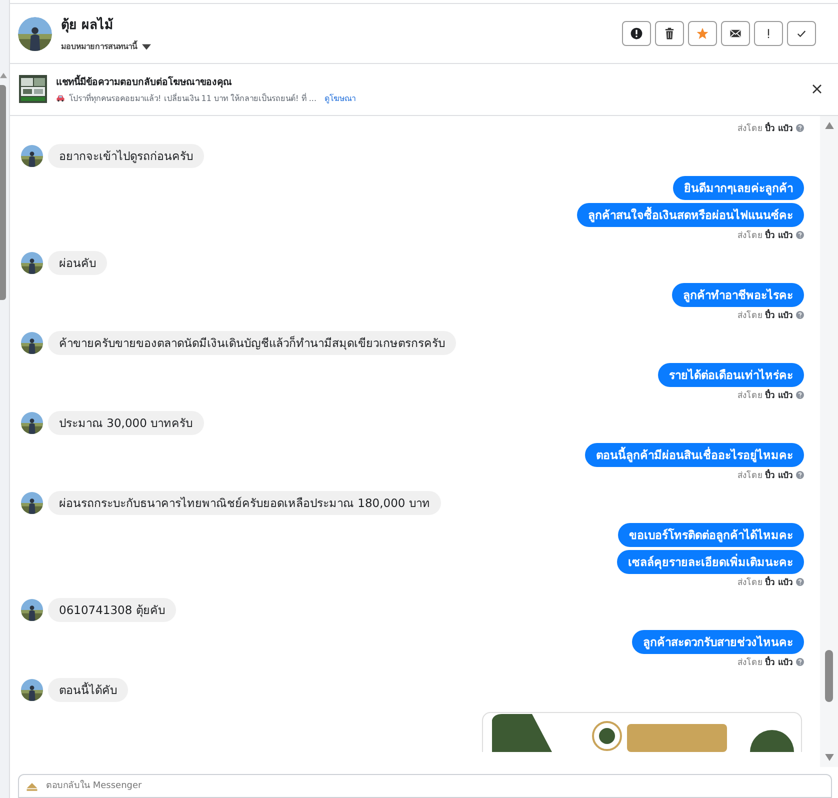  What do you see at coordinates (718, 642) in the screenshot?
I see `message-bubble: ลูกค้าสะดวกรับสายช่วงไหนคะ` at bounding box center [718, 642].